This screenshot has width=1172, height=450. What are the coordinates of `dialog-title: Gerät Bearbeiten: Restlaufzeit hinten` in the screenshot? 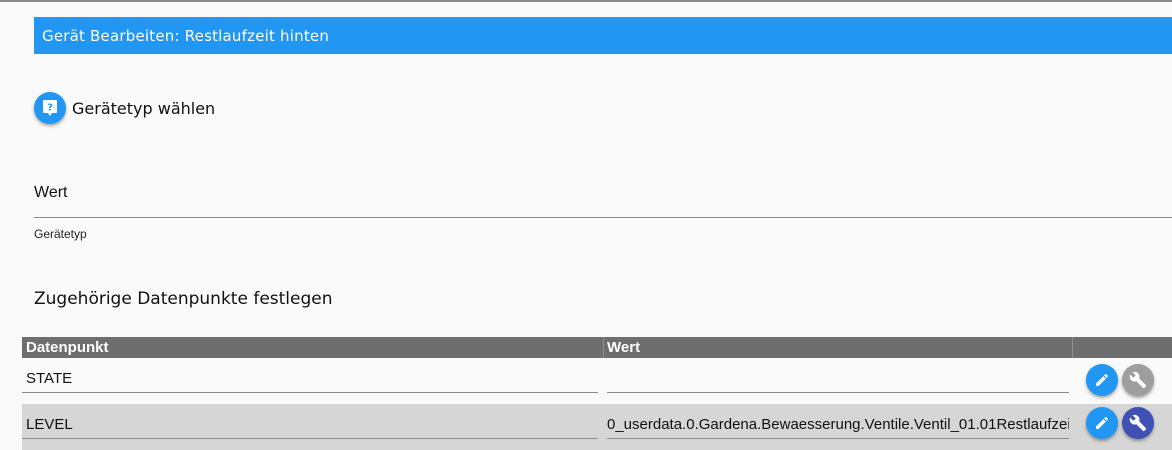 It's located at (186, 35).